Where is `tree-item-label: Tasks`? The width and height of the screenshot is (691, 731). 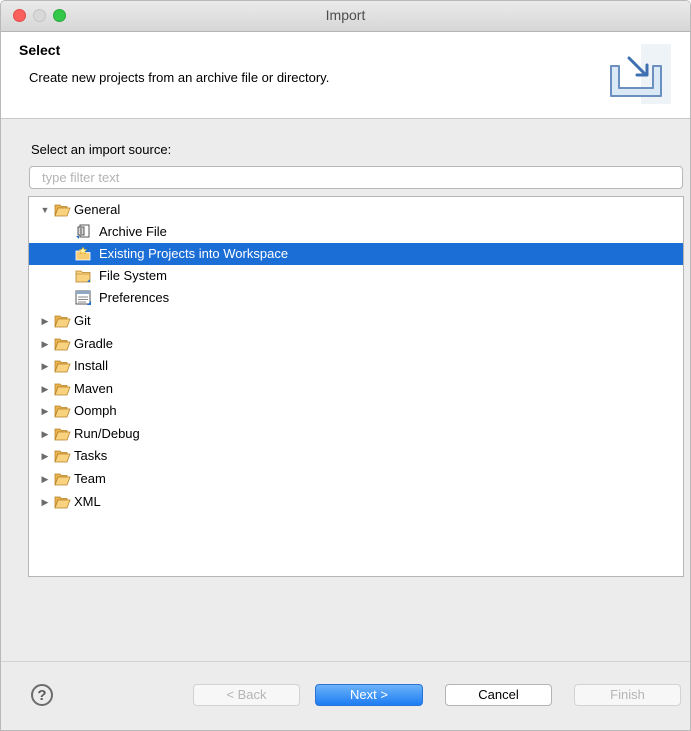
tree-item-label: Tasks is located at coordinates (91, 455).